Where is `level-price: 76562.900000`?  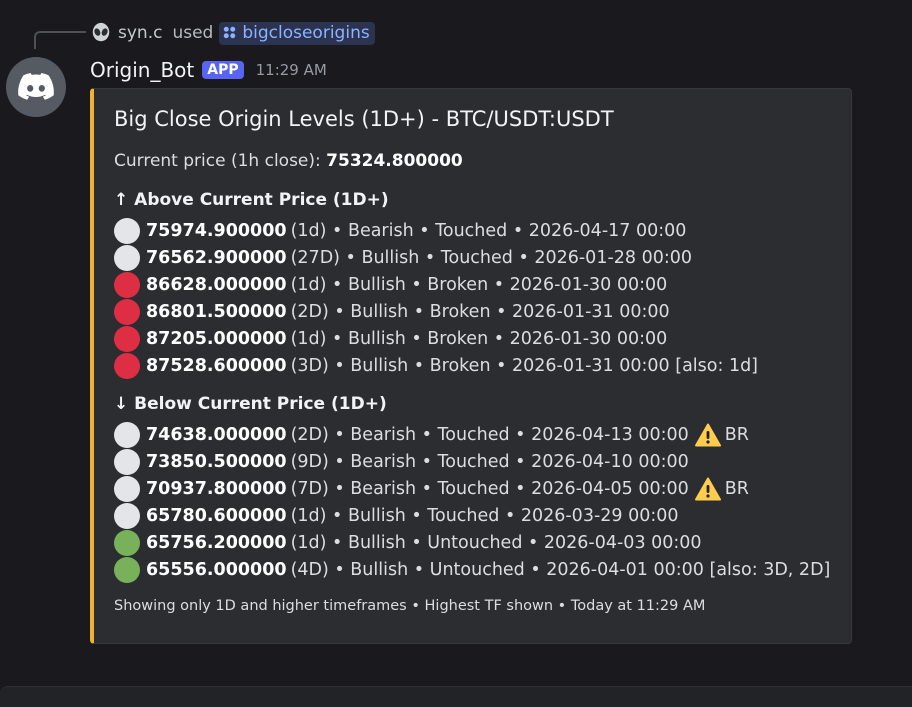 level-price: 76562.900000 is located at coordinates (216, 257).